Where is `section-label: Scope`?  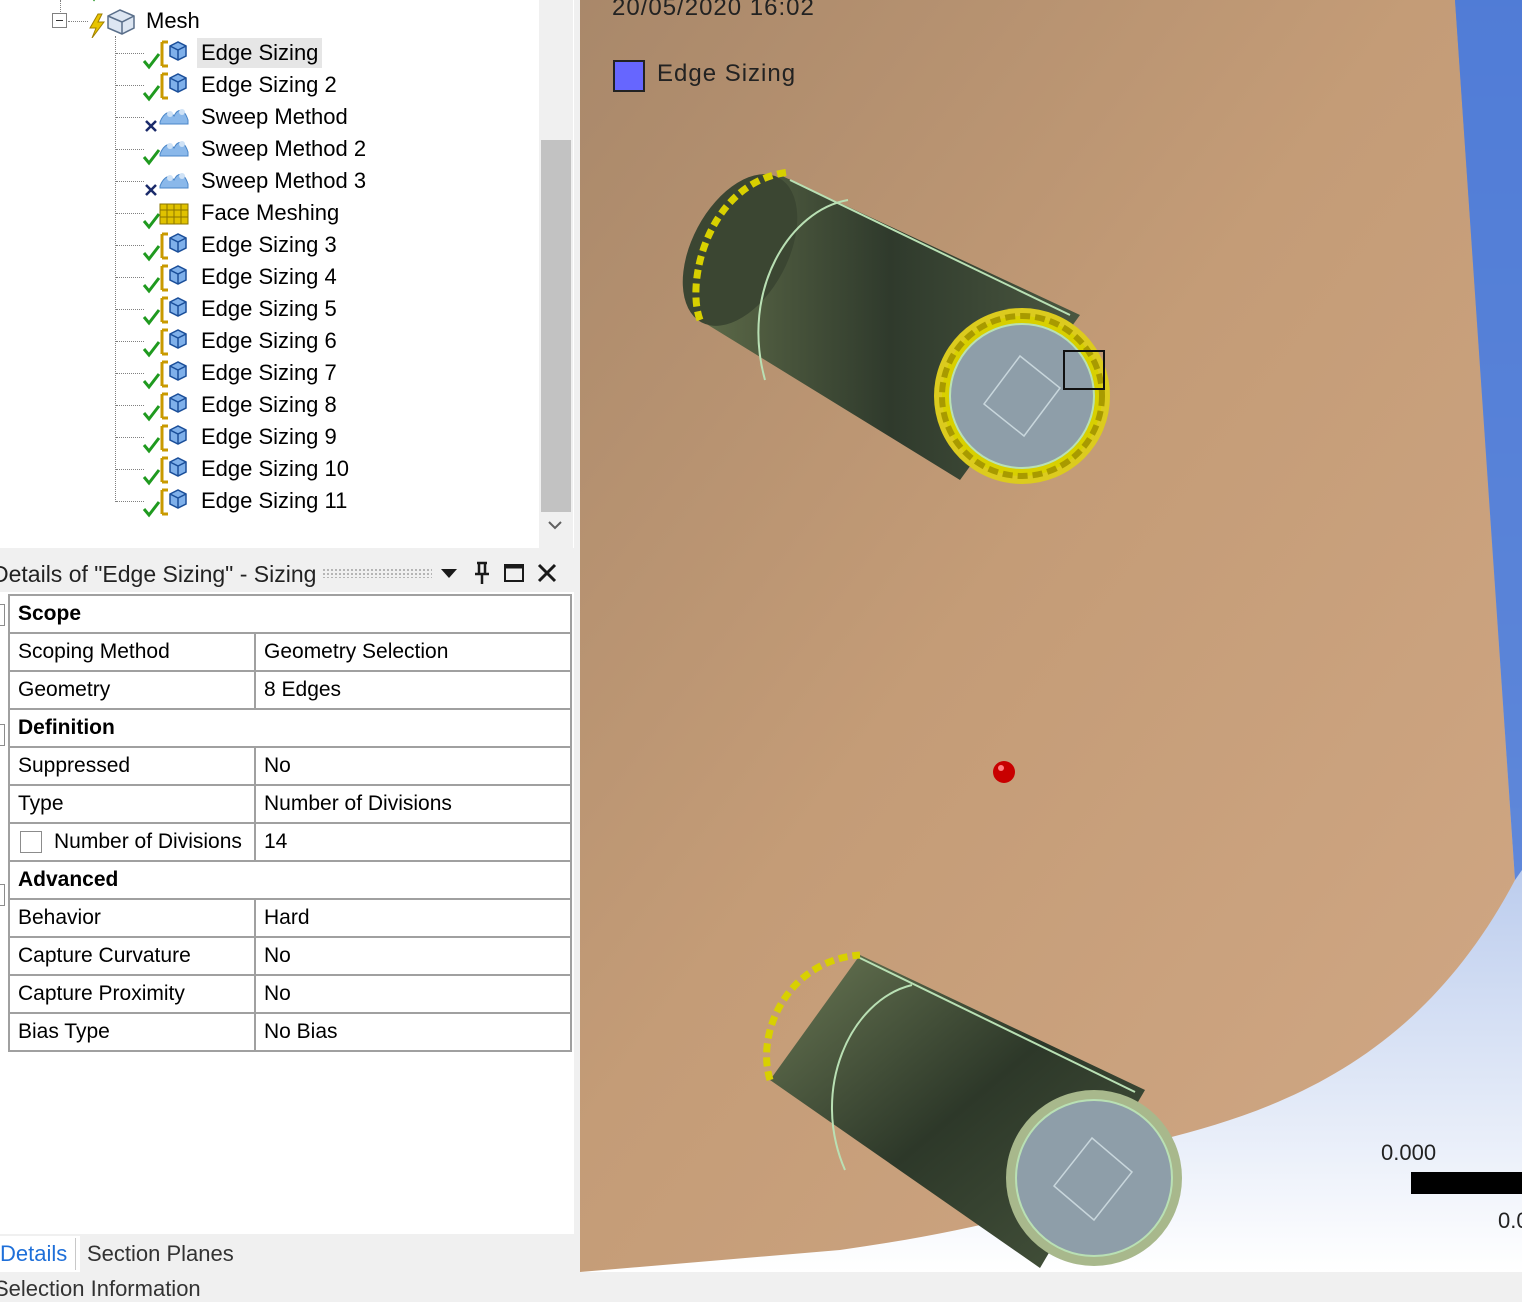
section-label: Scope is located at coordinates (290, 614).